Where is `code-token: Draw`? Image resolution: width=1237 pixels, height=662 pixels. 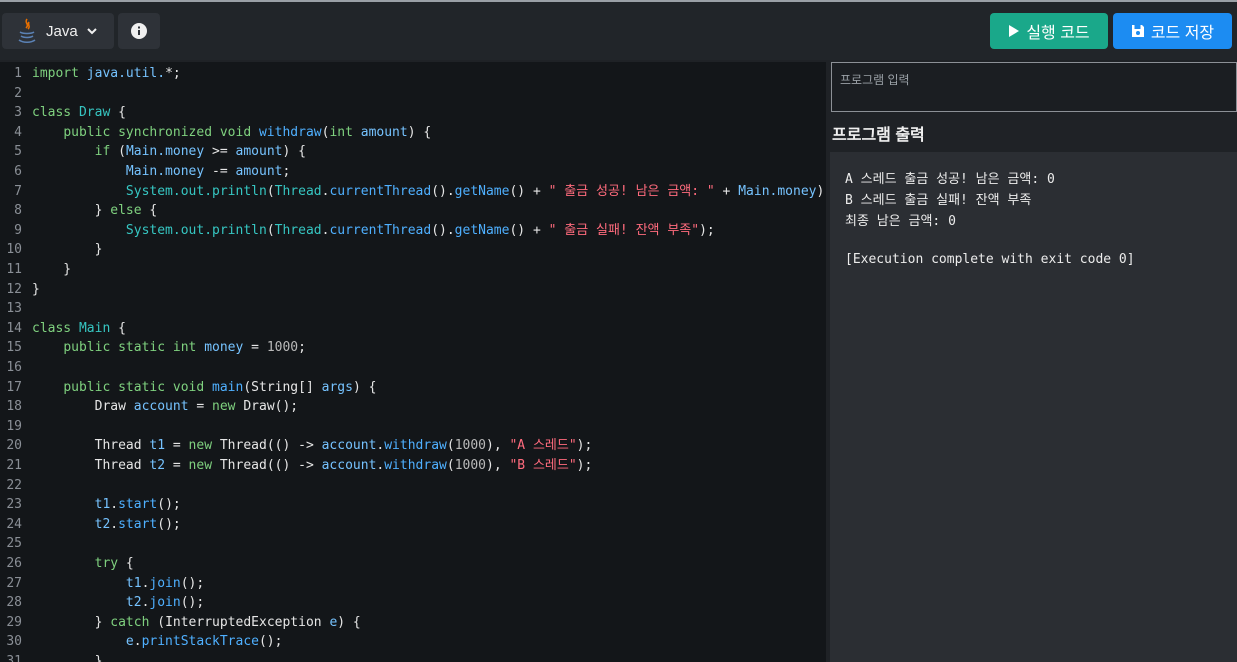 code-token: Draw is located at coordinates (83, 407).